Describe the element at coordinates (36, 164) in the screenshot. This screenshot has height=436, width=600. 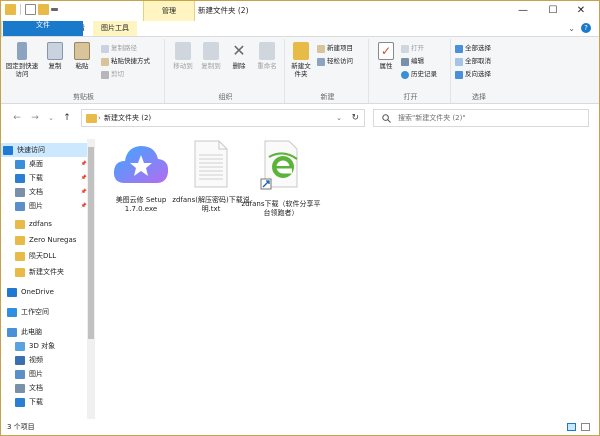
I see `sidebar-item-label: 桌面` at that location.